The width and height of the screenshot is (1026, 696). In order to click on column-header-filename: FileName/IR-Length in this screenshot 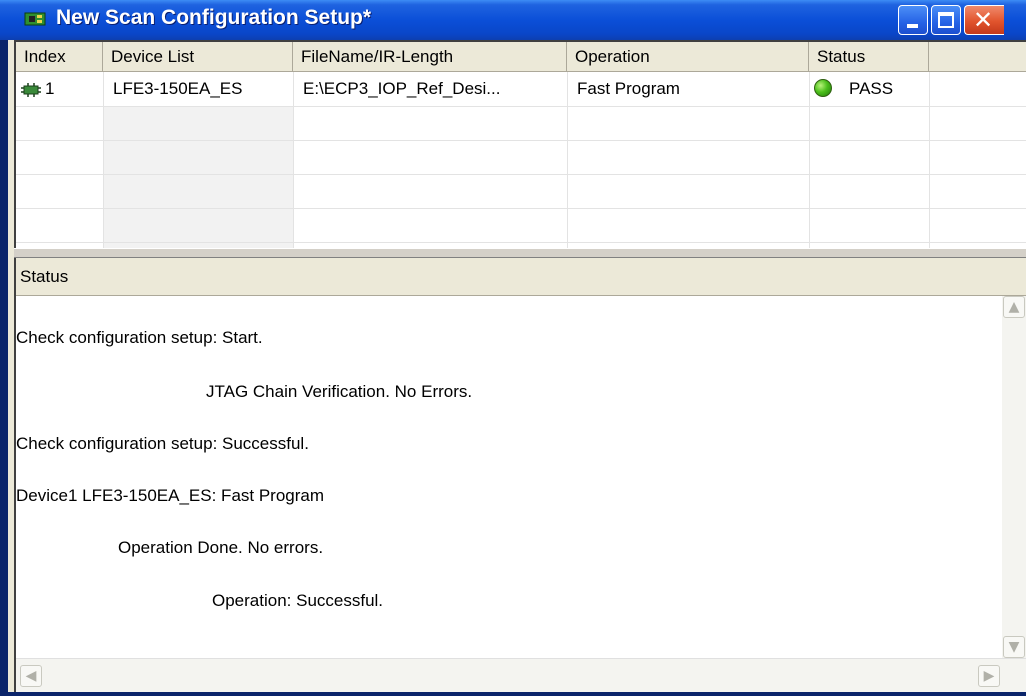, I will do `click(430, 57)`.